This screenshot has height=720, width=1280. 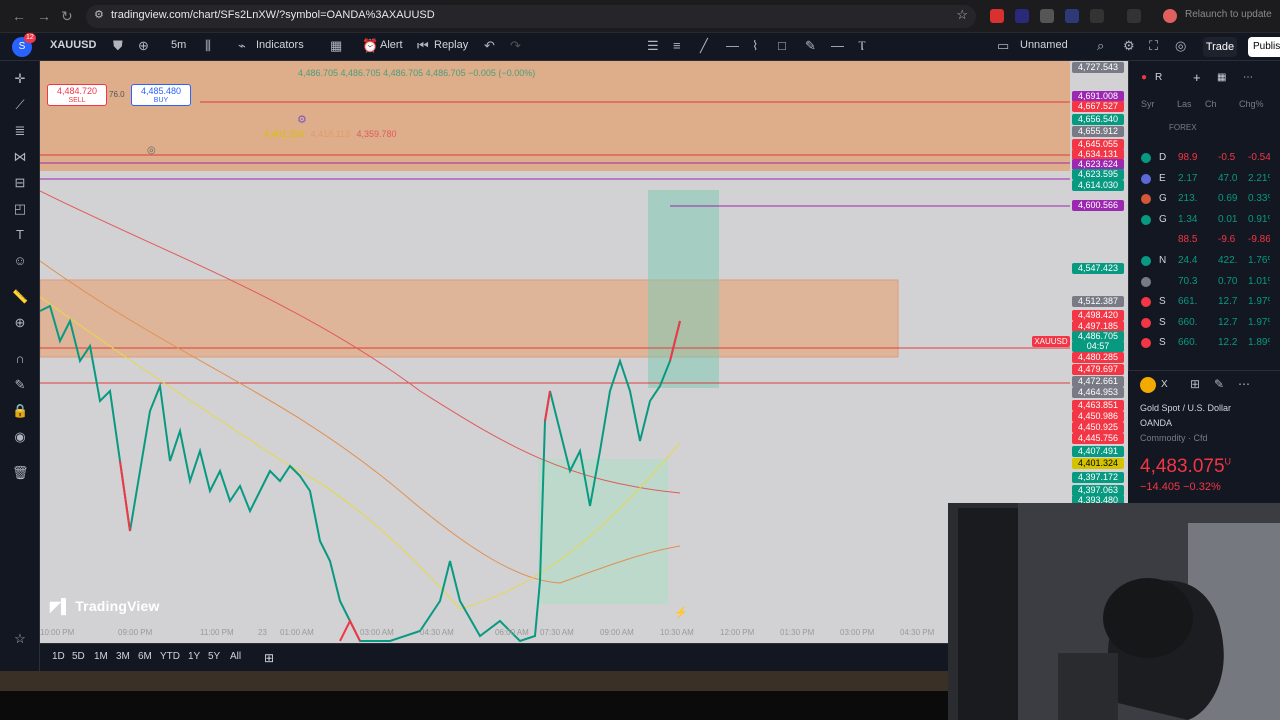 I want to click on fullscreen-icon: ⛶, so click(x=1153, y=46).